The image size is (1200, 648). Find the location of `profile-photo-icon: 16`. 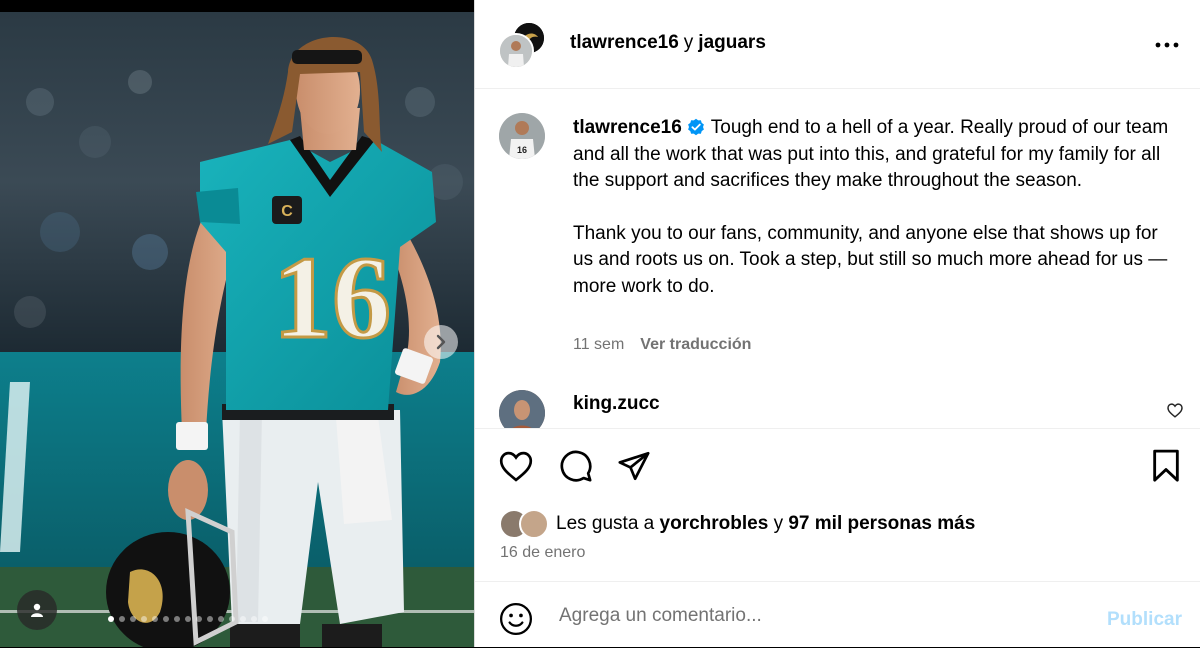

profile-photo-icon: 16 is located at coordinates (522, 136).